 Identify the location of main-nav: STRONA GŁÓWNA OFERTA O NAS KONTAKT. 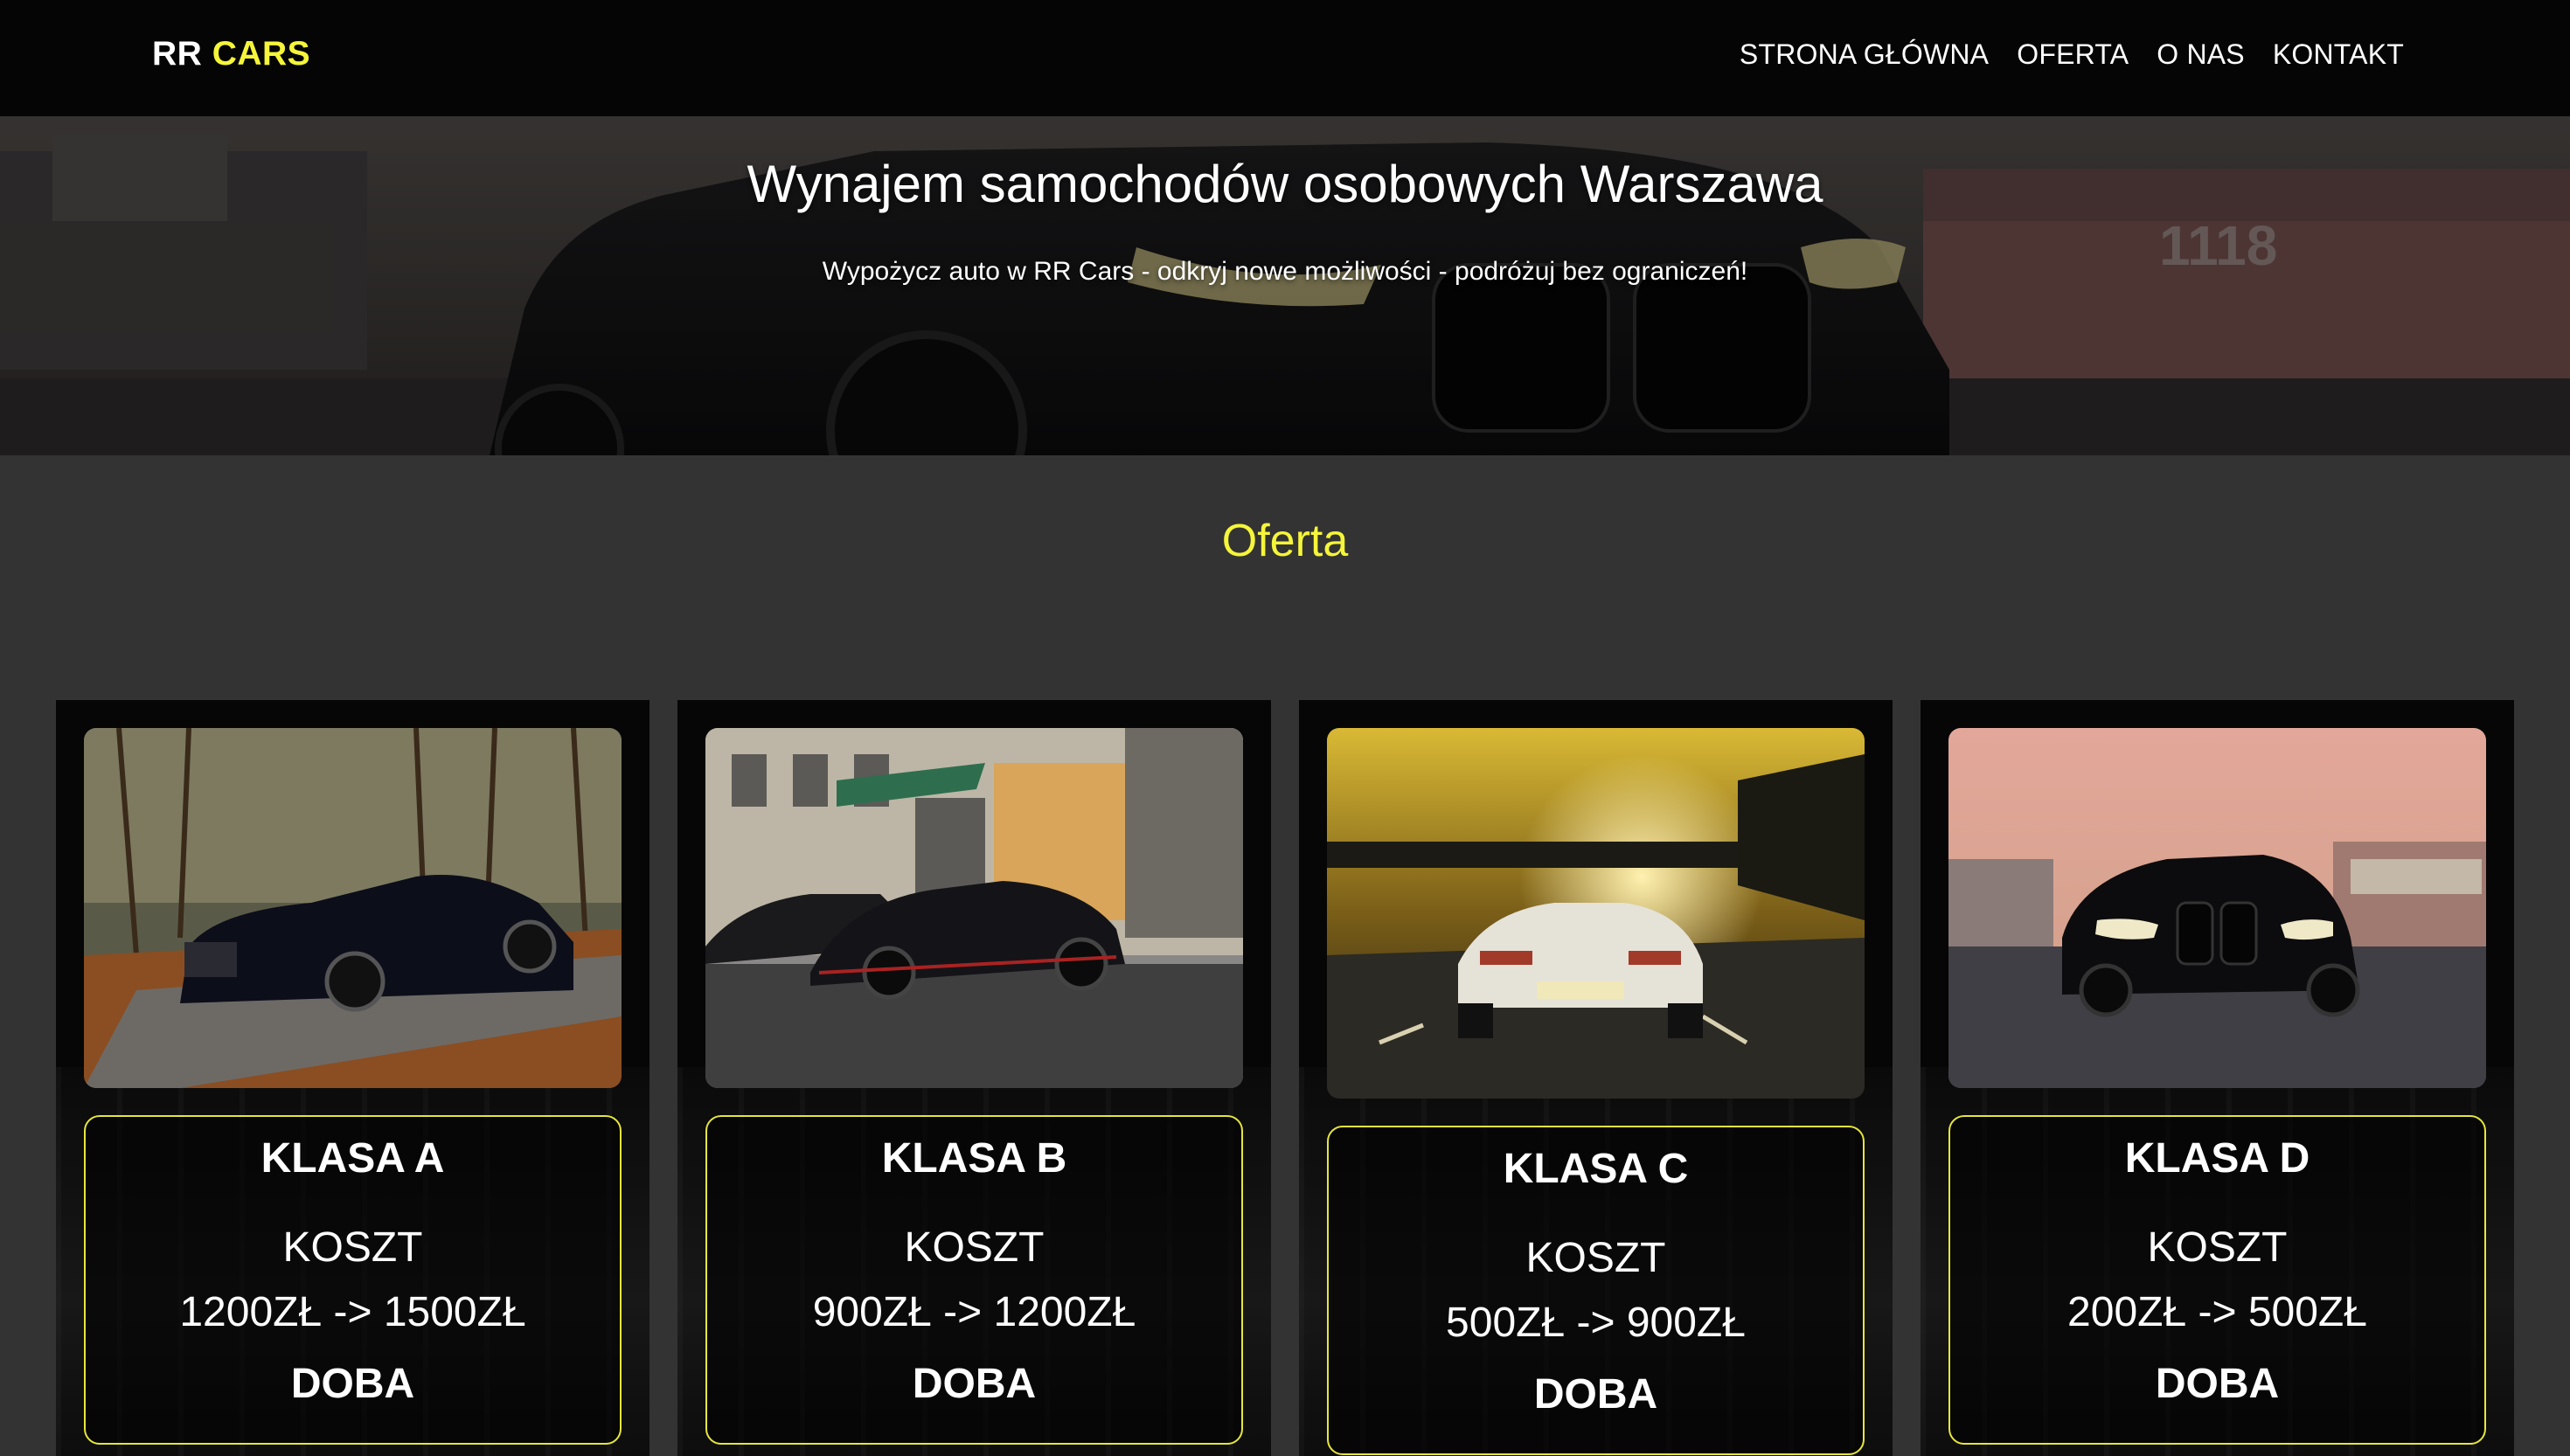
(2072, 54).